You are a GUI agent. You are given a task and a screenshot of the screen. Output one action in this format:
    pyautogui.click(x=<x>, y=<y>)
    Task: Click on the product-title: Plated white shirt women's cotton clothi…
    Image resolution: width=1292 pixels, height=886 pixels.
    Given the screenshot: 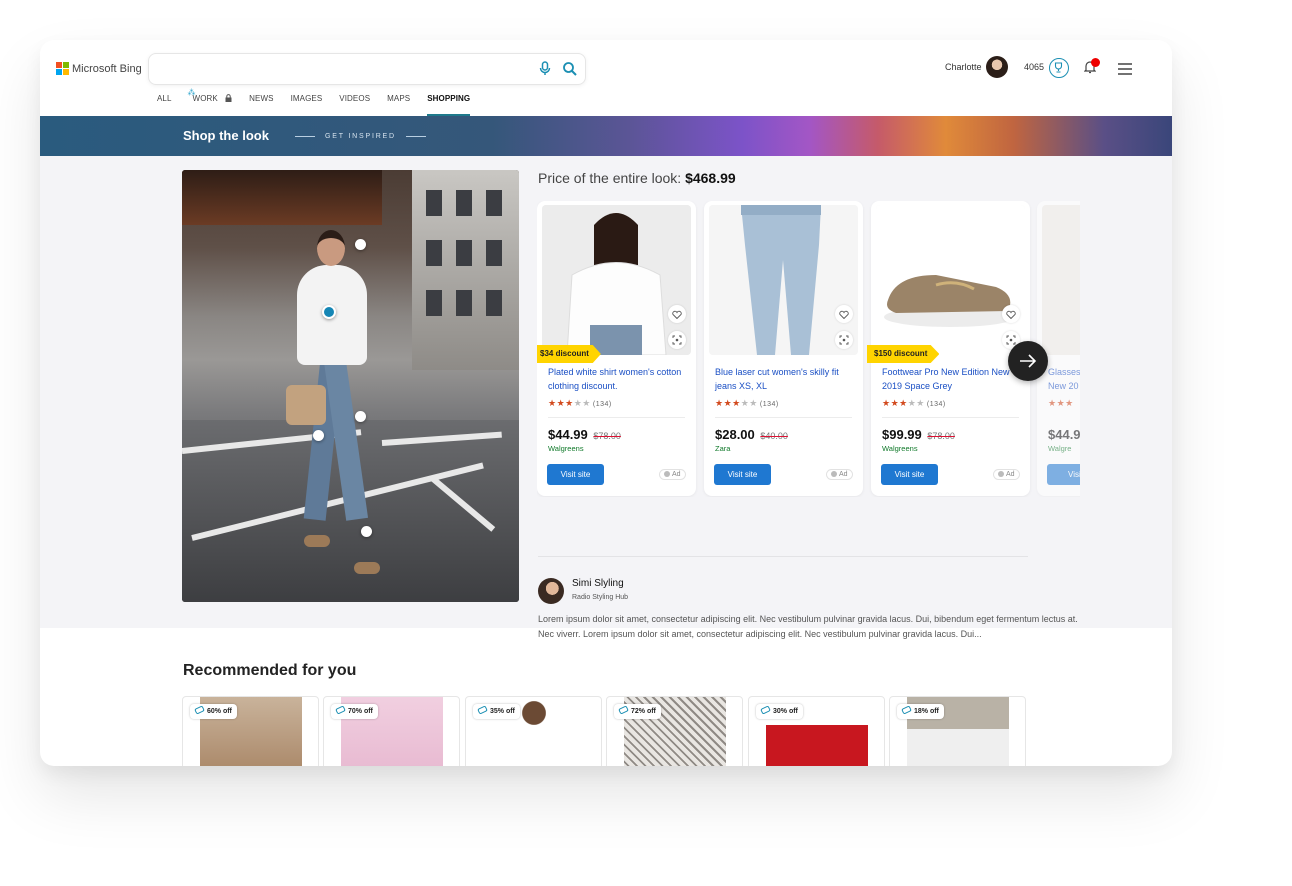 What is the action you would take?
    pyautogui.click(x=618, y=379)
    